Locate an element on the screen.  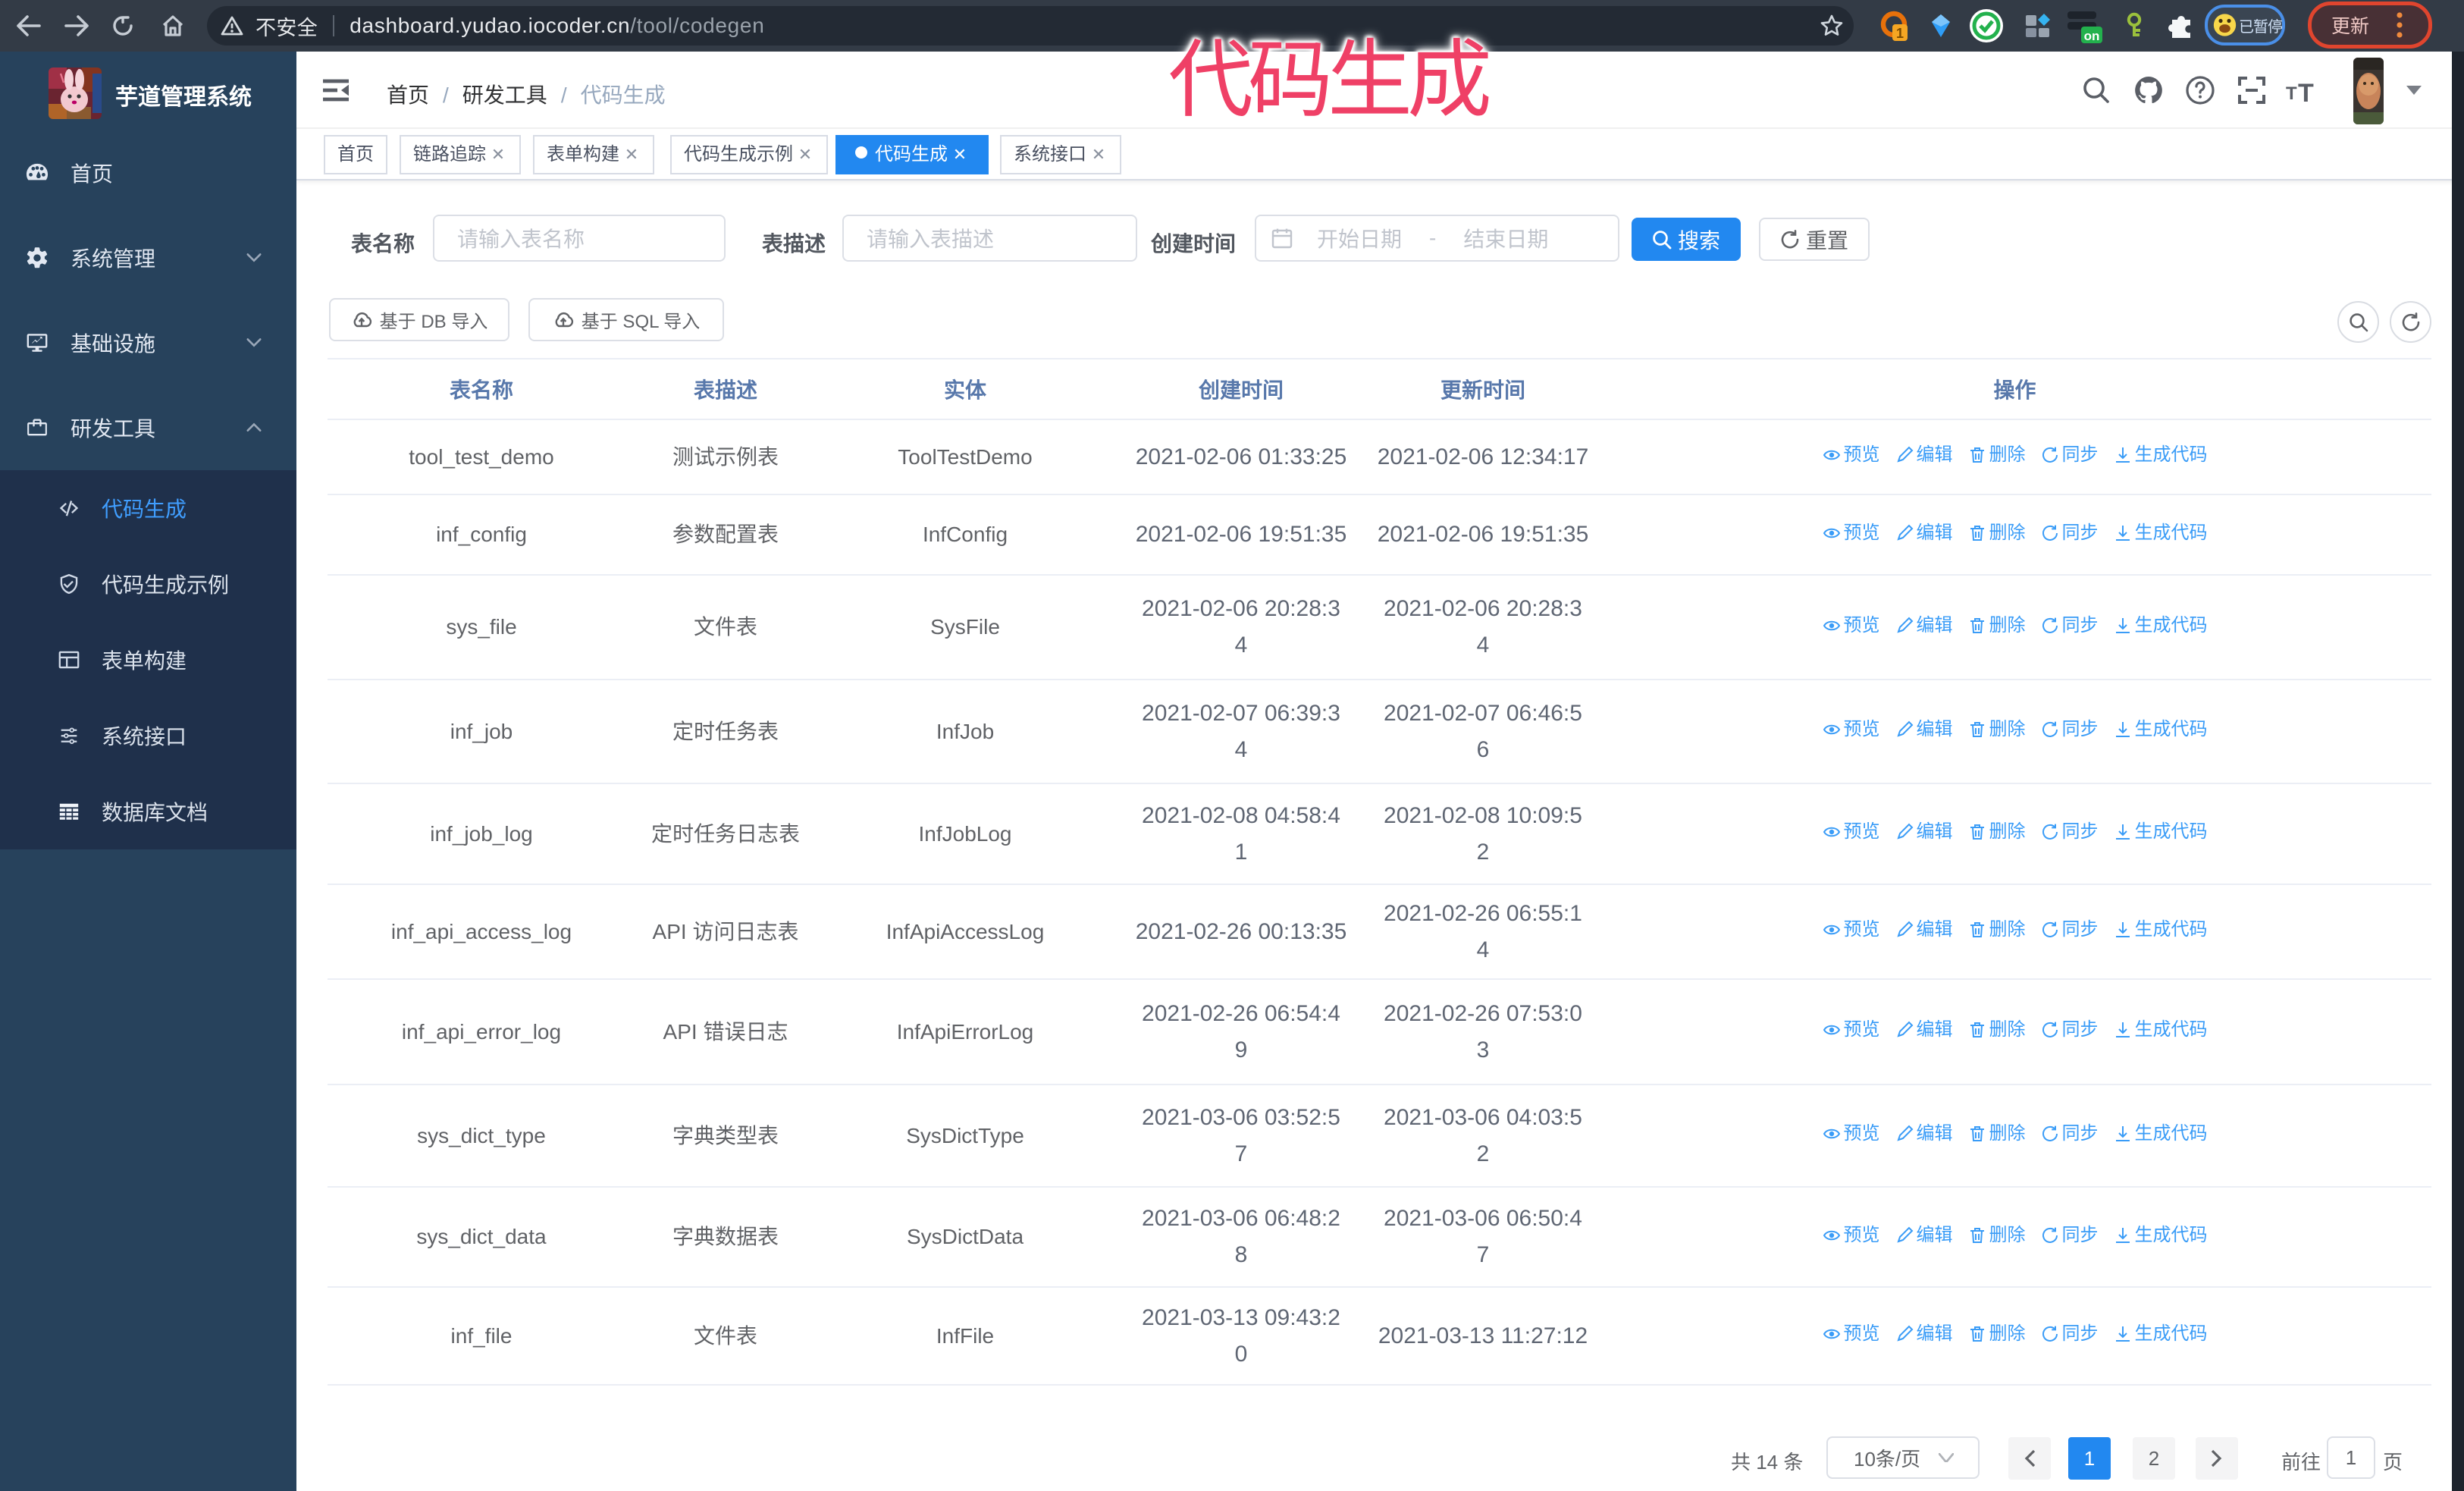
svg-text: on is located at coordinates (2092, 36).